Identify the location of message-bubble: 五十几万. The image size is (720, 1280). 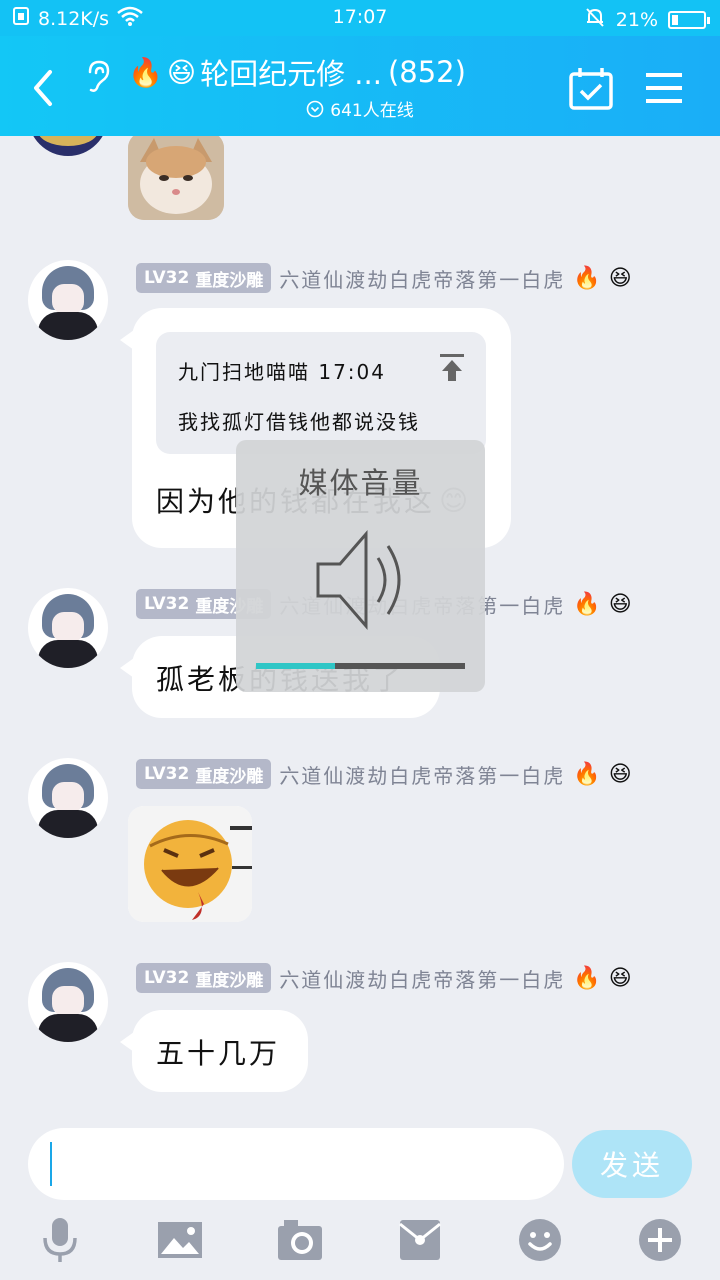
(214, 1051).